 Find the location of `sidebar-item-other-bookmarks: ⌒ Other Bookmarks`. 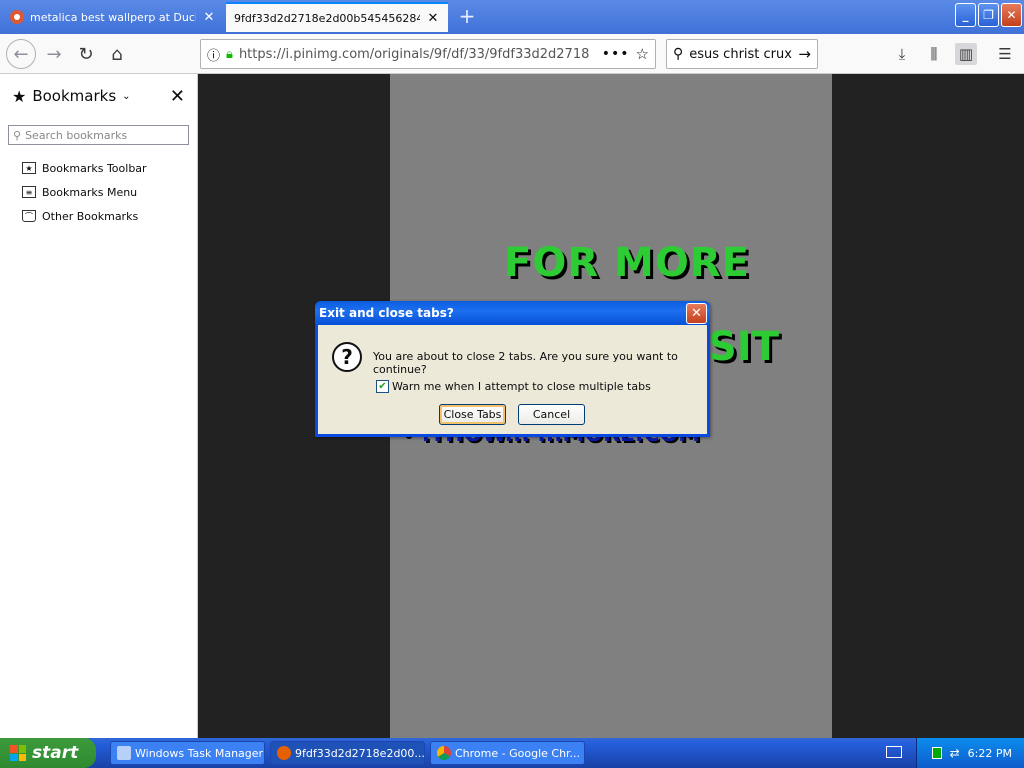

sidebar-item-other-bookmarks: ⌒ Other Bookmarks is located at coordinates (98, 216).